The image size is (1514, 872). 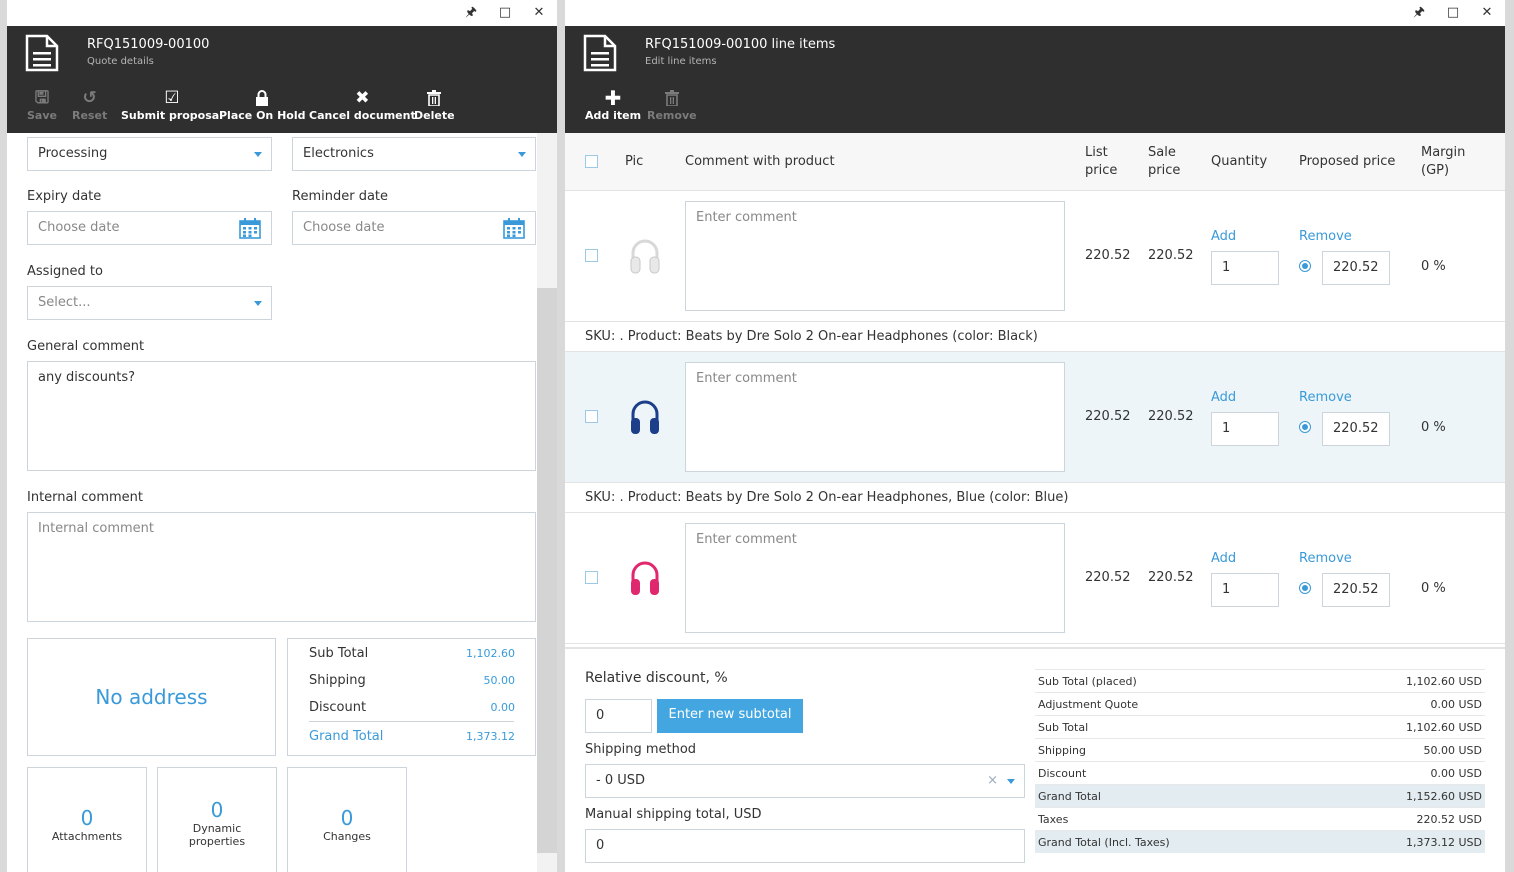 What do you see at coordinates (591, 161) in the screenshot?
I see `select-all-checkbox` at bounding box center [591, 161].